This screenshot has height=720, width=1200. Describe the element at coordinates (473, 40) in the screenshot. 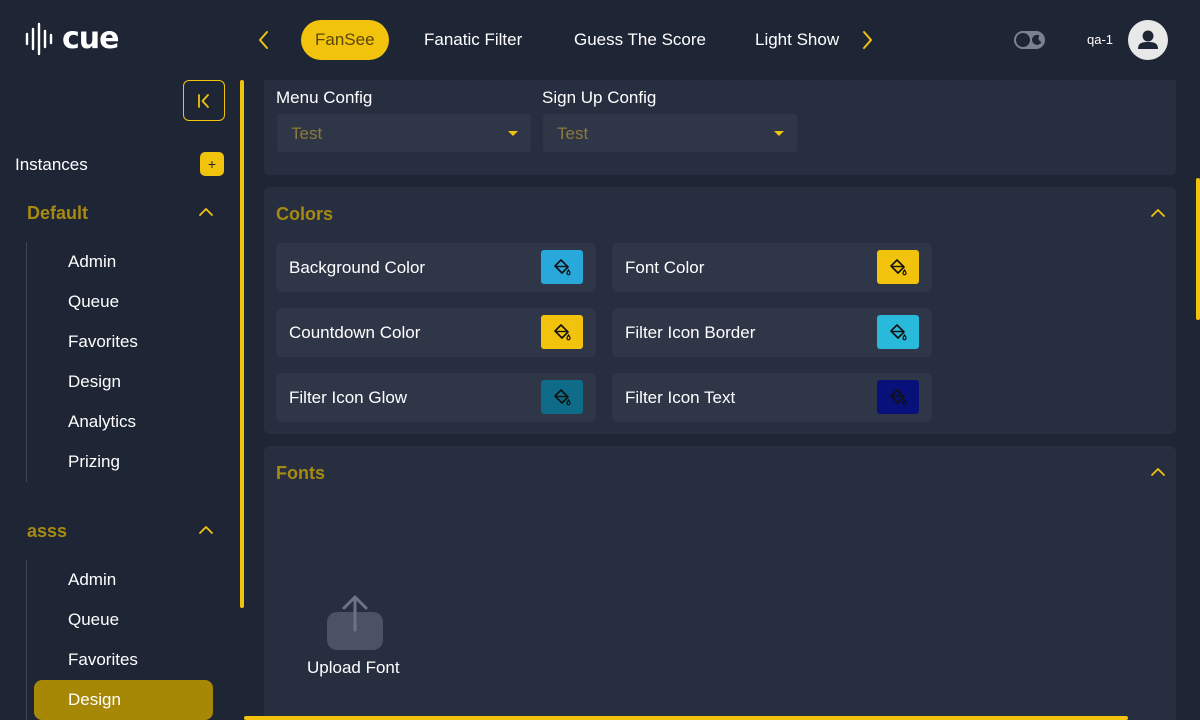

I see `tab-fanatic-filter: Fanatic Filter` at that location.